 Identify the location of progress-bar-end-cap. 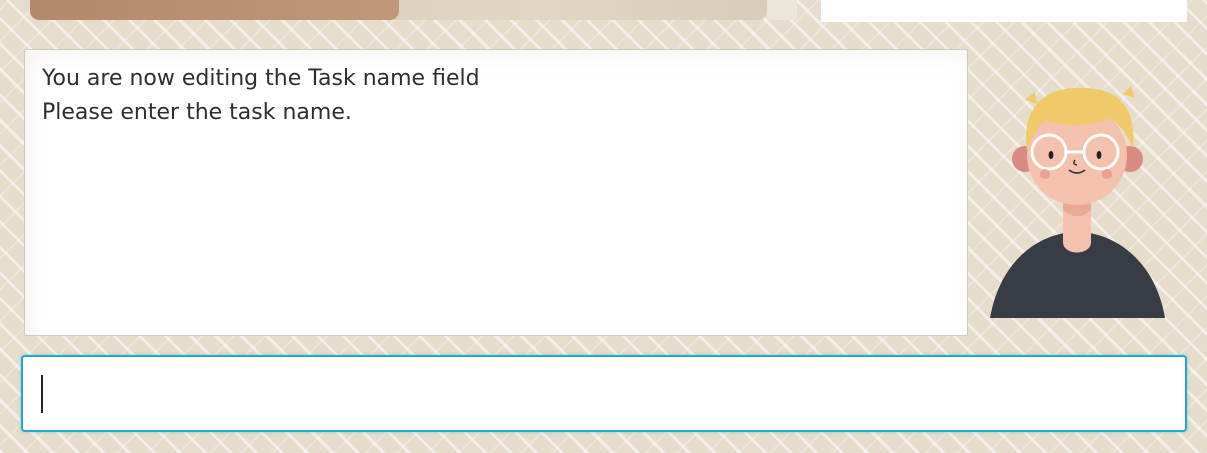
(782, 10).